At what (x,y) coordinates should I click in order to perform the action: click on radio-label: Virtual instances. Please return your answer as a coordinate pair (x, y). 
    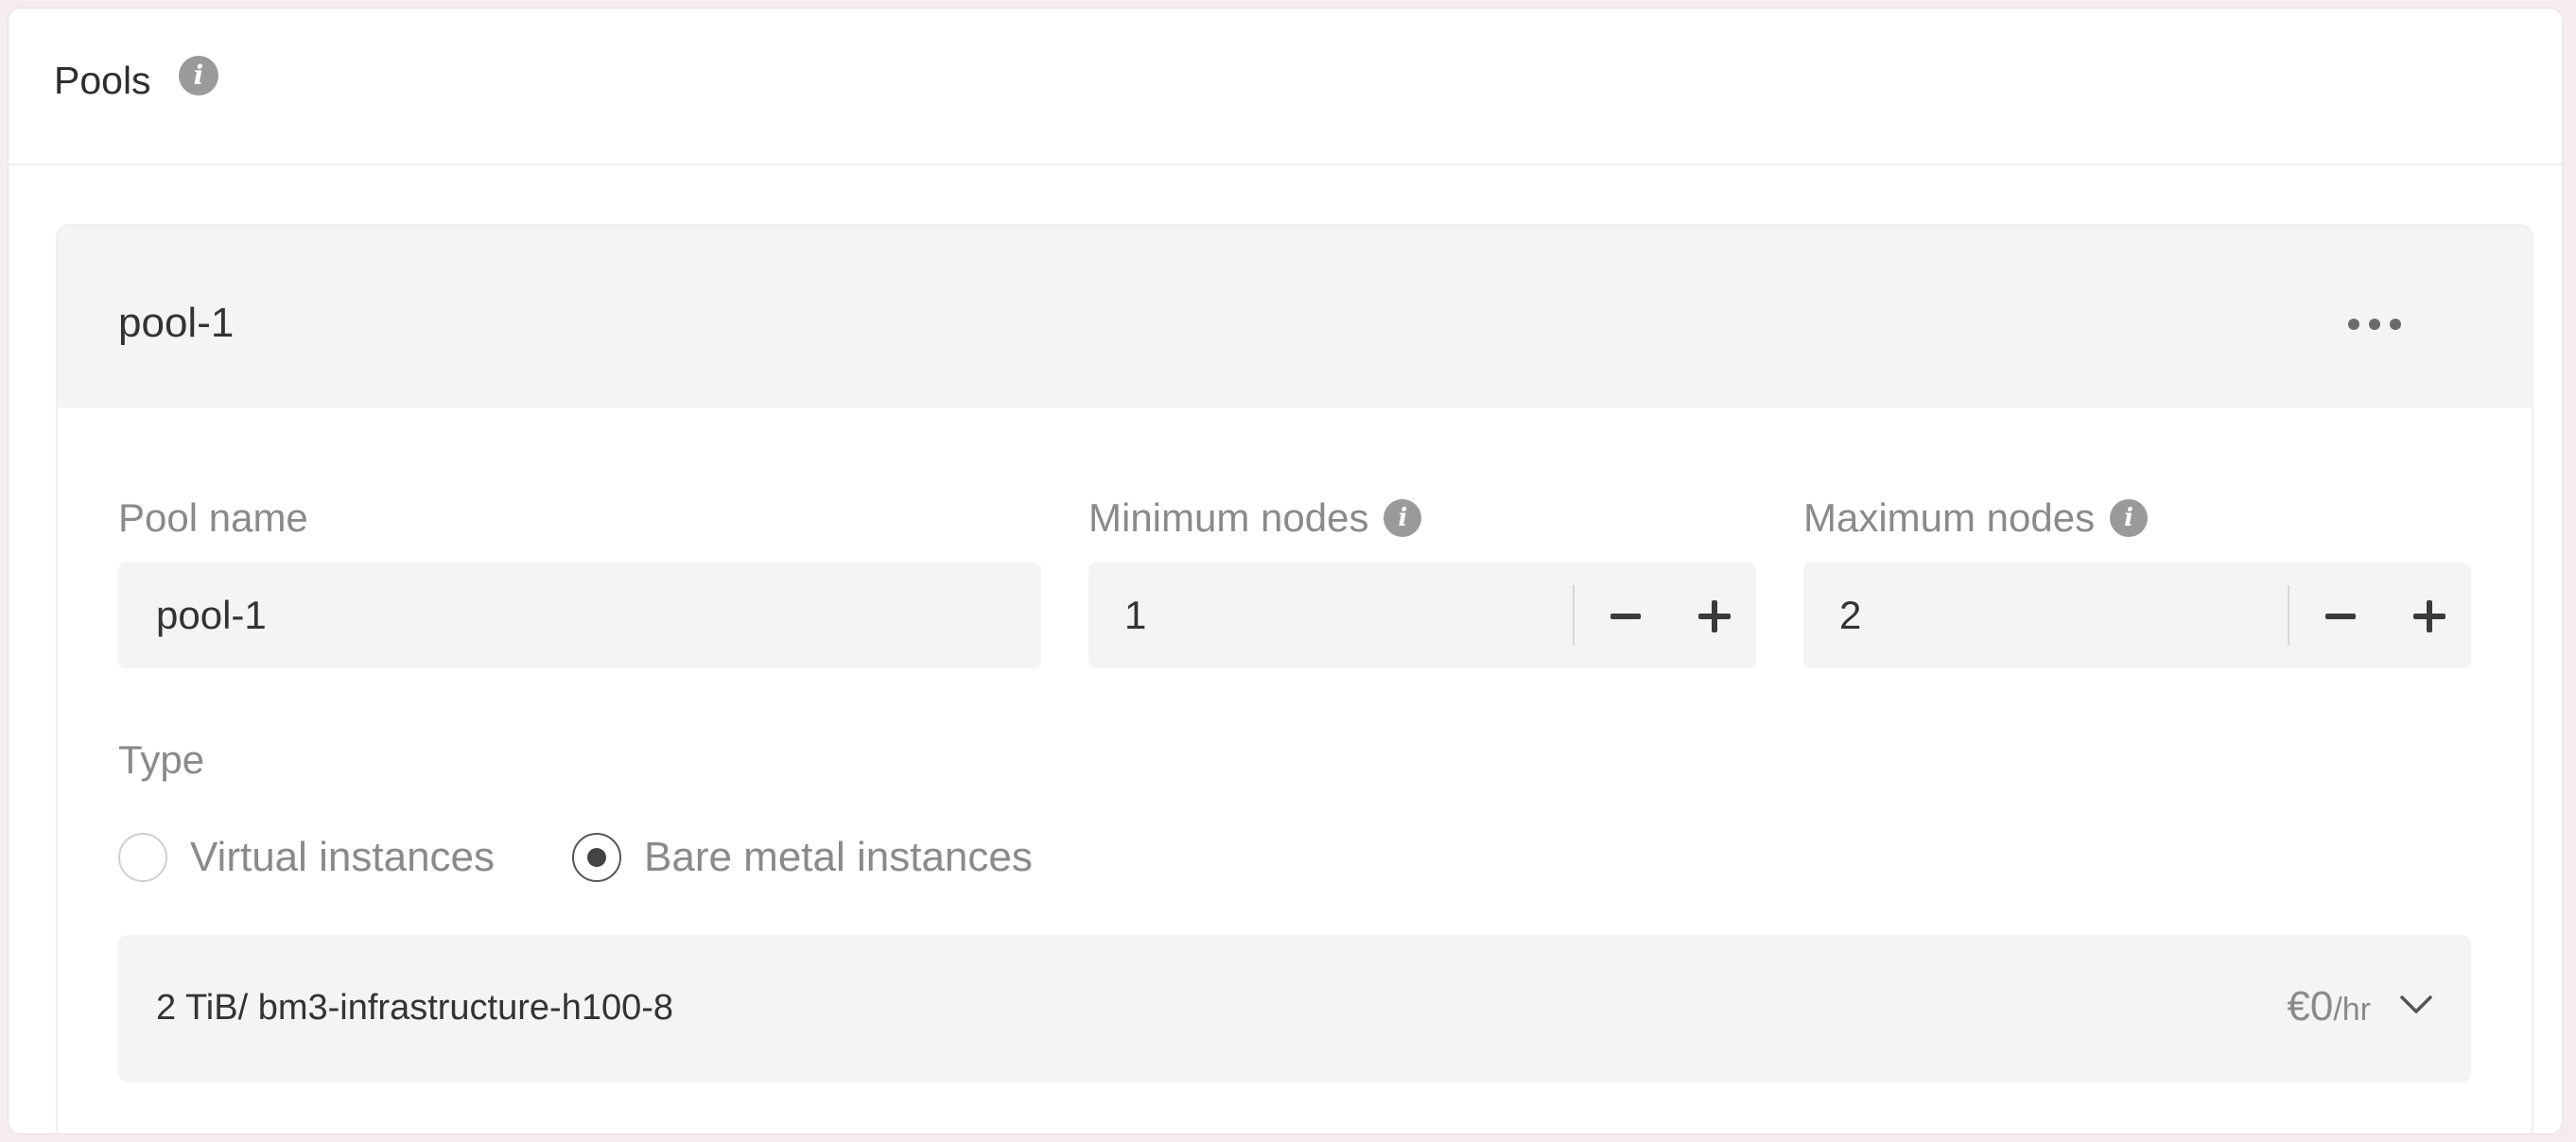
    Looking at the image, I should click on (343, 857).